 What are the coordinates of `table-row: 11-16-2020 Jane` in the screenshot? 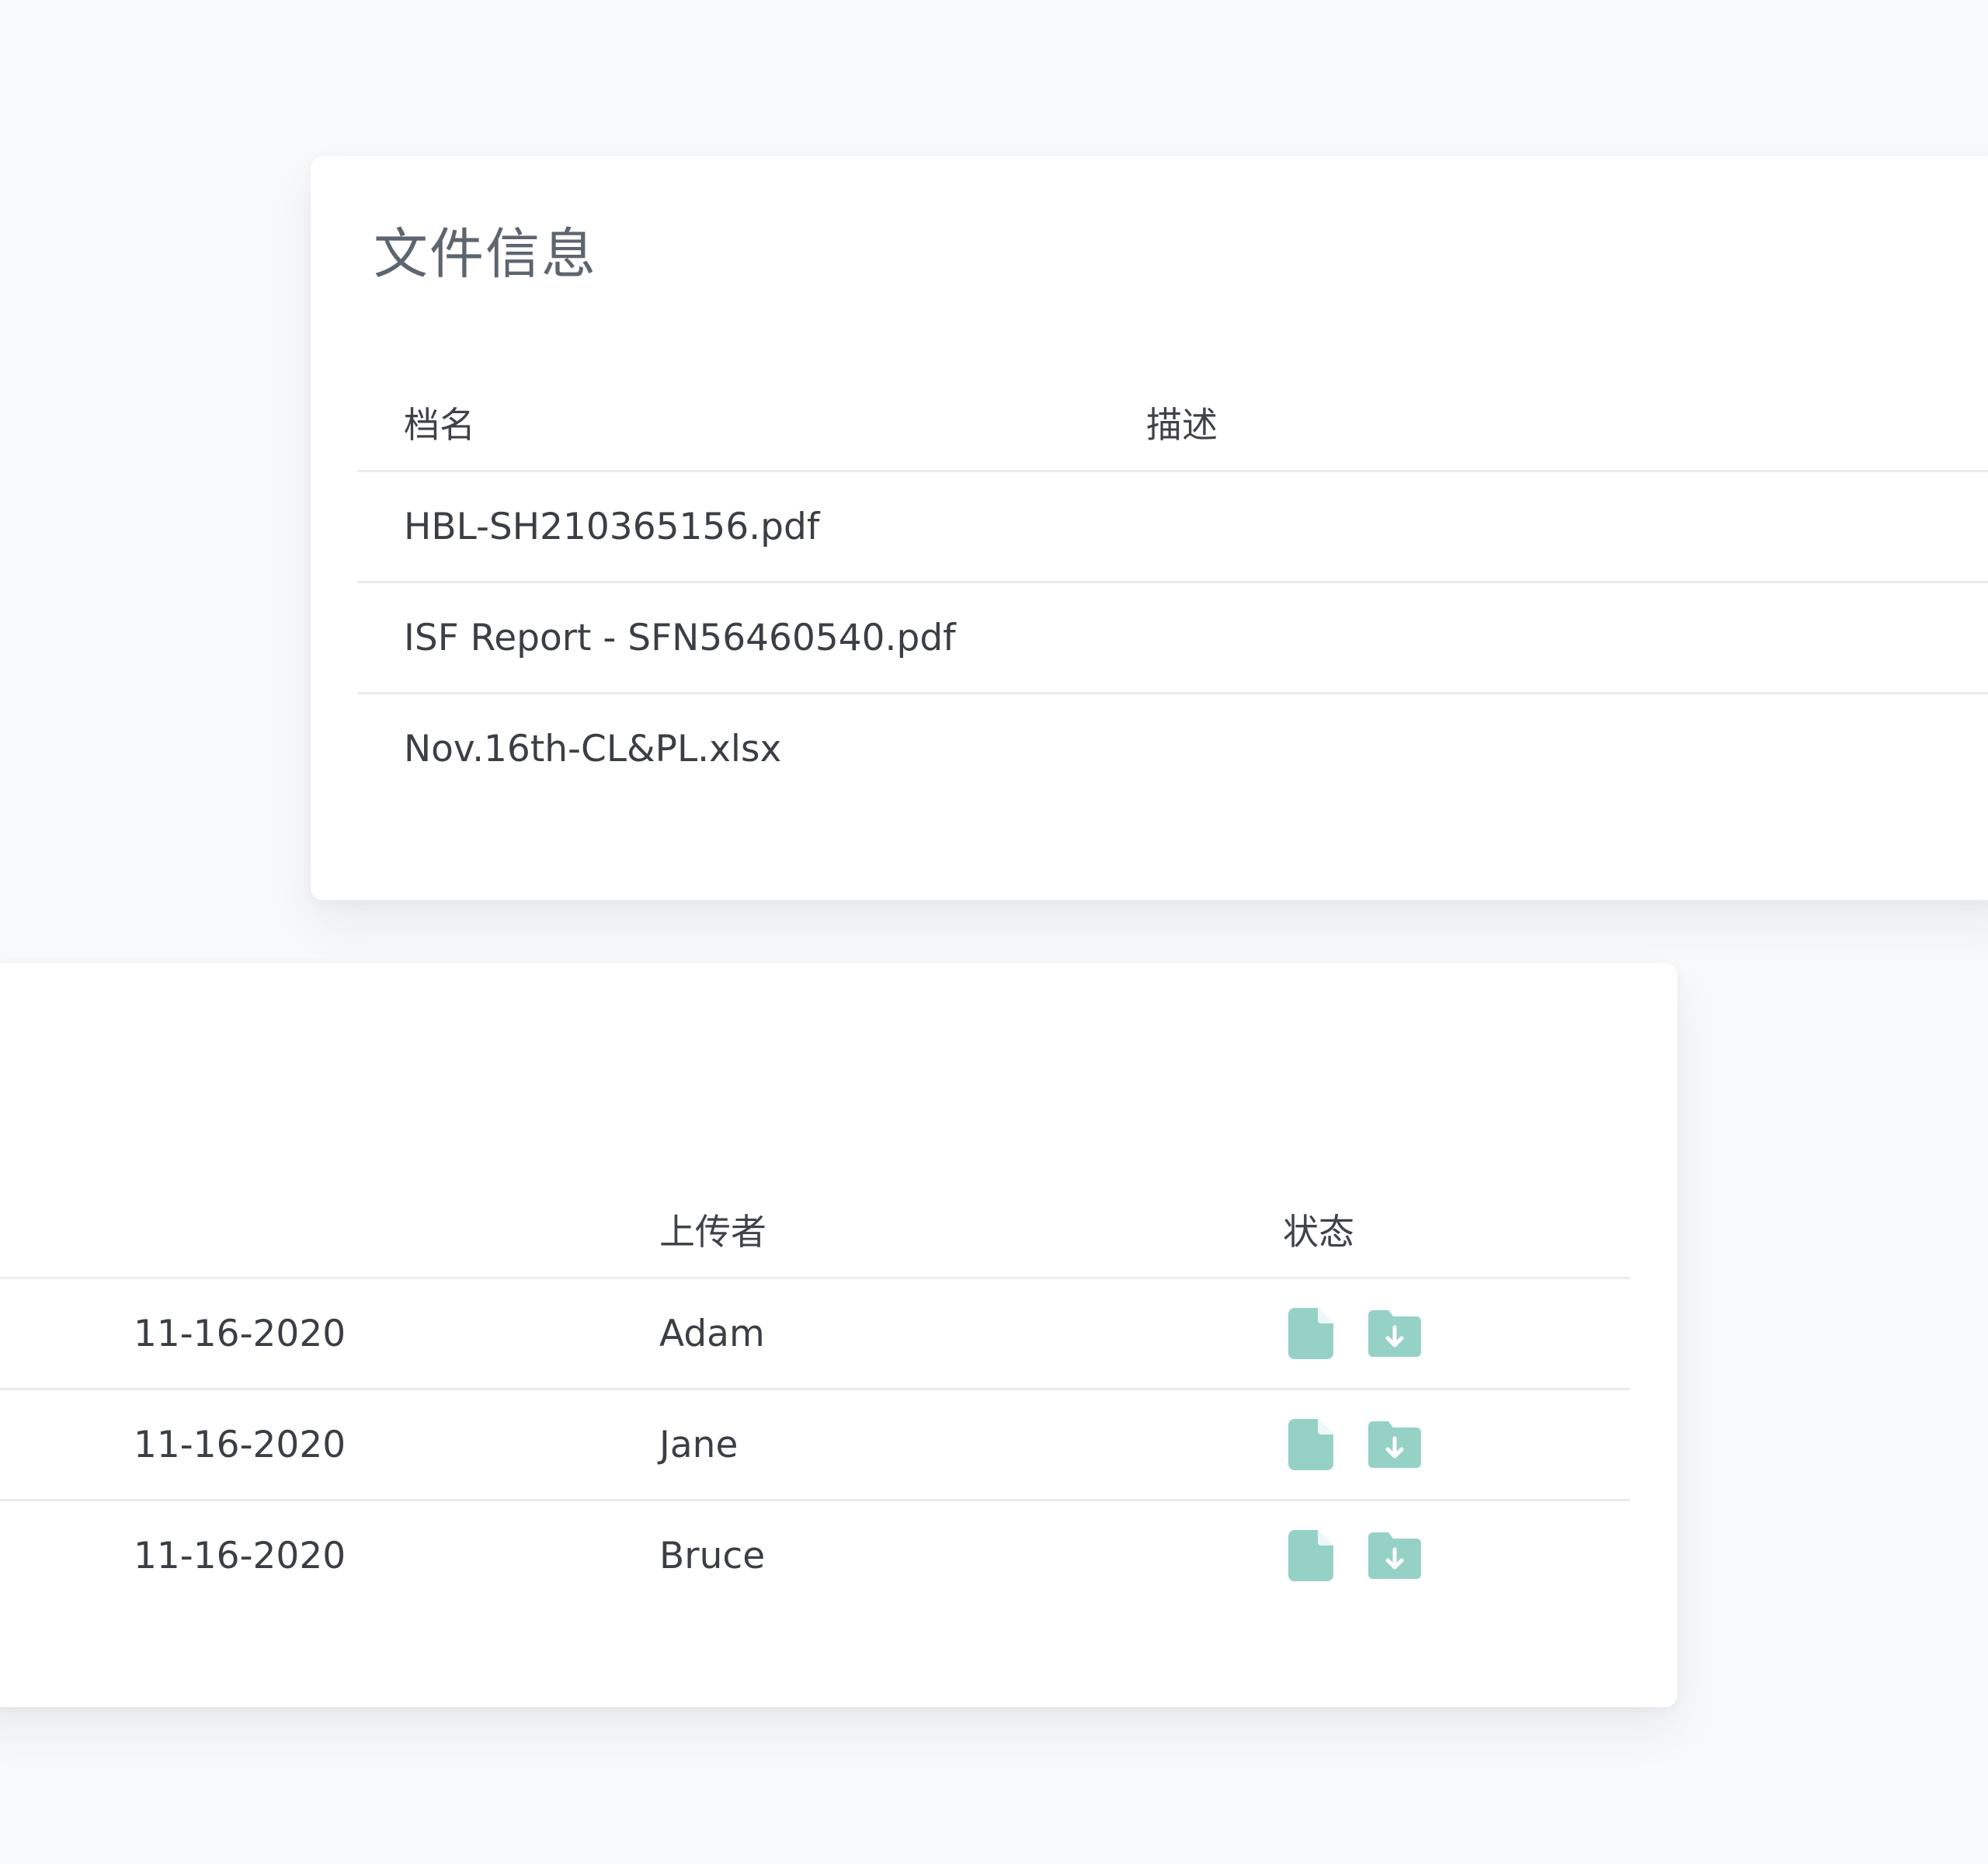 It's located at (815, 1445).